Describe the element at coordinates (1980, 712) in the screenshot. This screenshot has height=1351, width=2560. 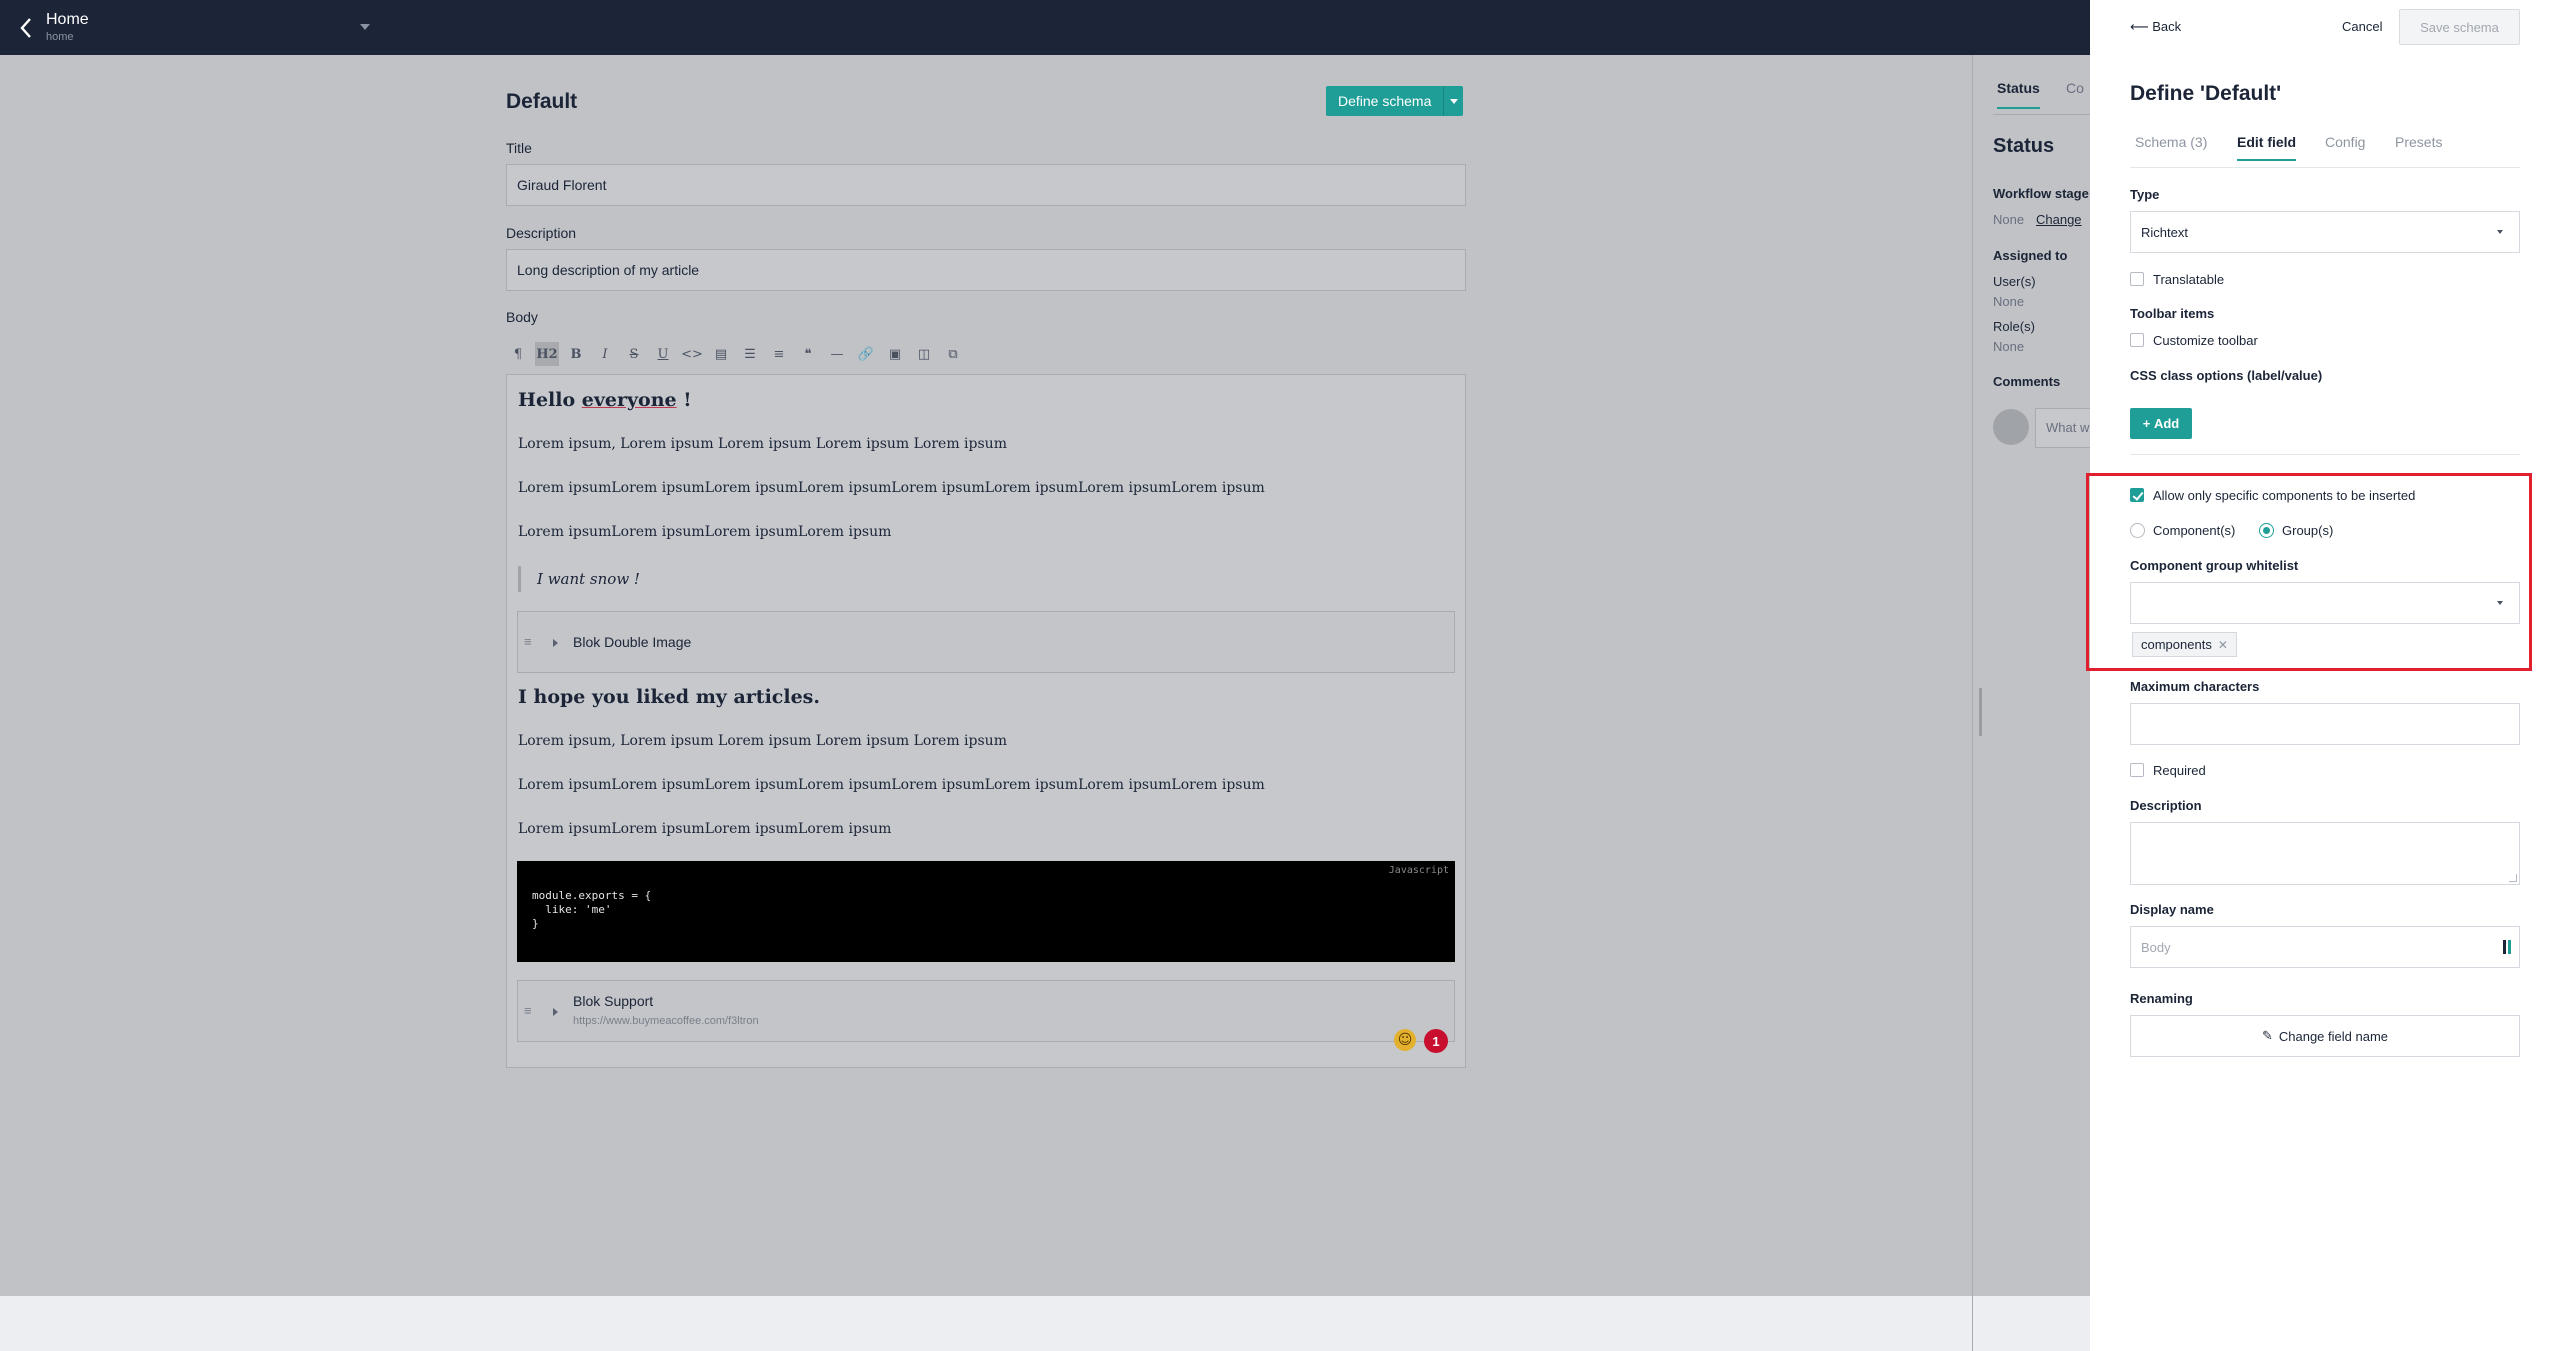
I see `resize-handle` at that location.